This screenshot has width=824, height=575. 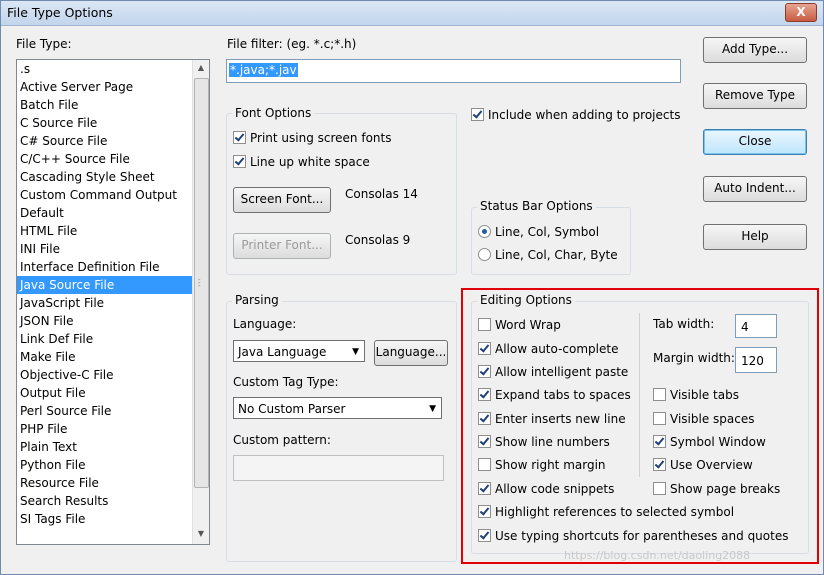 What do you see at coordinates (113, 375) in the screenshot?
I see `list-item: Objective-C File` at bounding box center [113, 375].